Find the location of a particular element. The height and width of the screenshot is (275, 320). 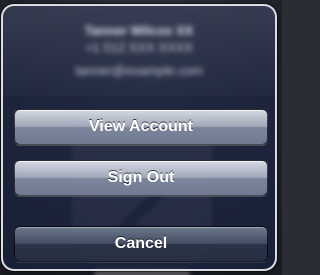

cancel-label: Cancel is located at coordinates (141, 243).